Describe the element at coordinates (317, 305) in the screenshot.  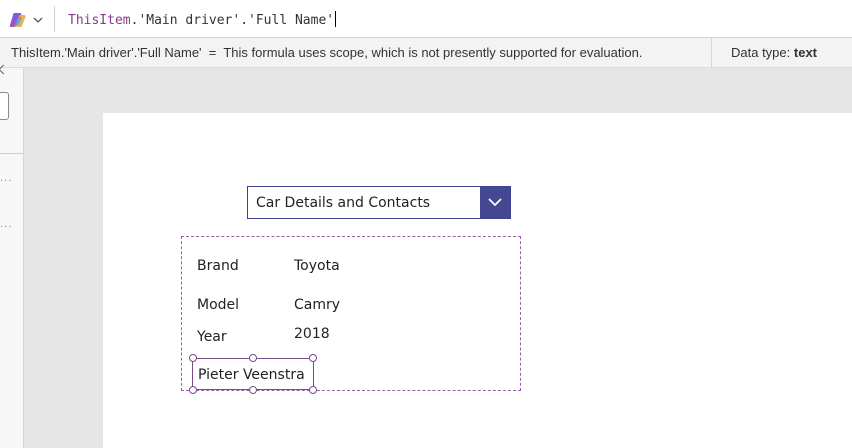
I see `model-value: Camry` at that location.